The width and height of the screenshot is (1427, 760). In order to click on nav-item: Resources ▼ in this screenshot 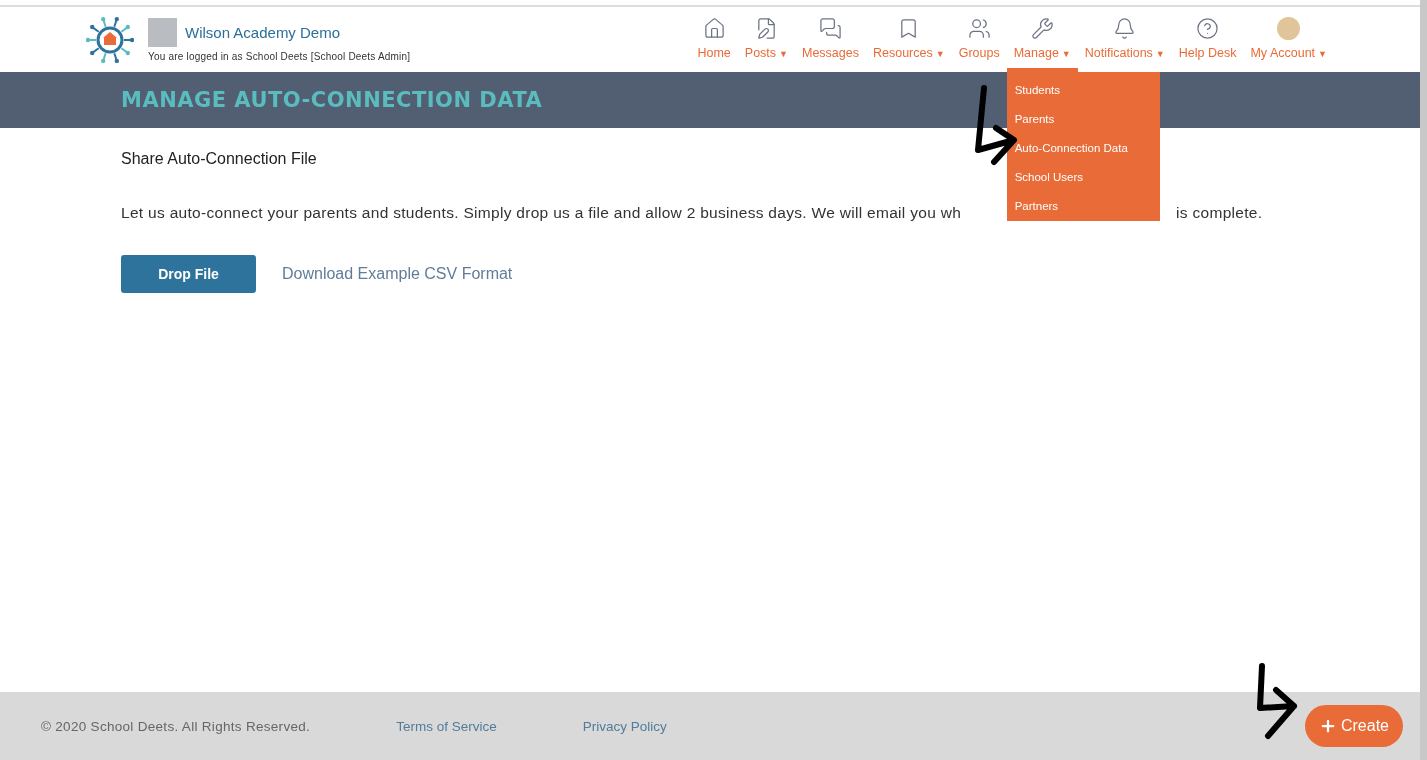, I will do `click(909, 41)`.